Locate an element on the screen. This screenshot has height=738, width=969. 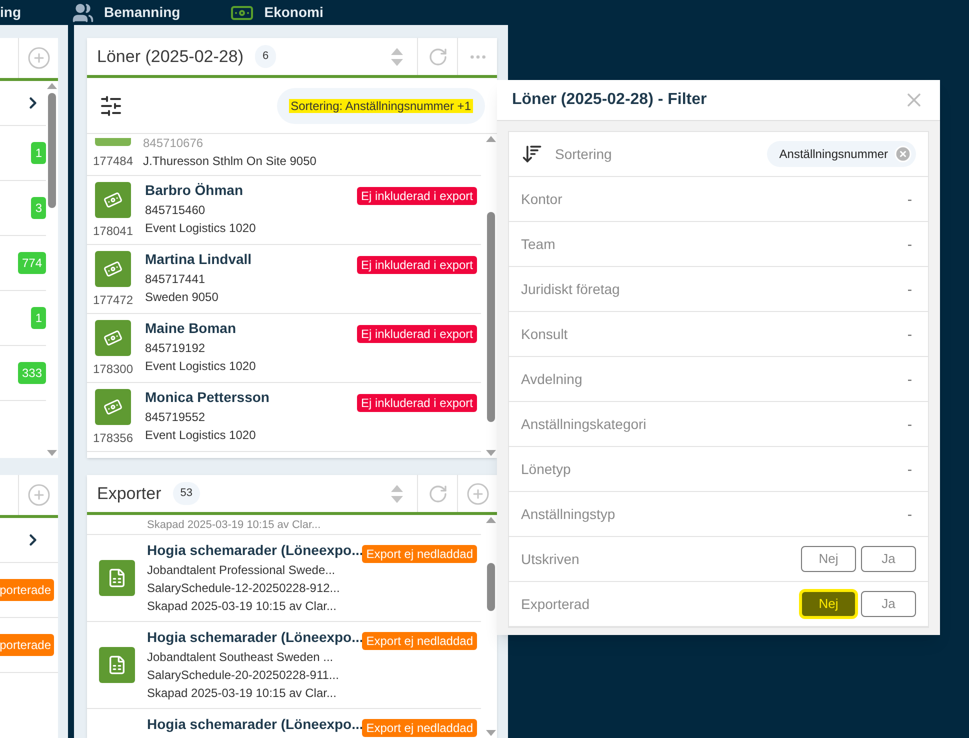
count-badge: 3 is located at coordinates (38, 208).